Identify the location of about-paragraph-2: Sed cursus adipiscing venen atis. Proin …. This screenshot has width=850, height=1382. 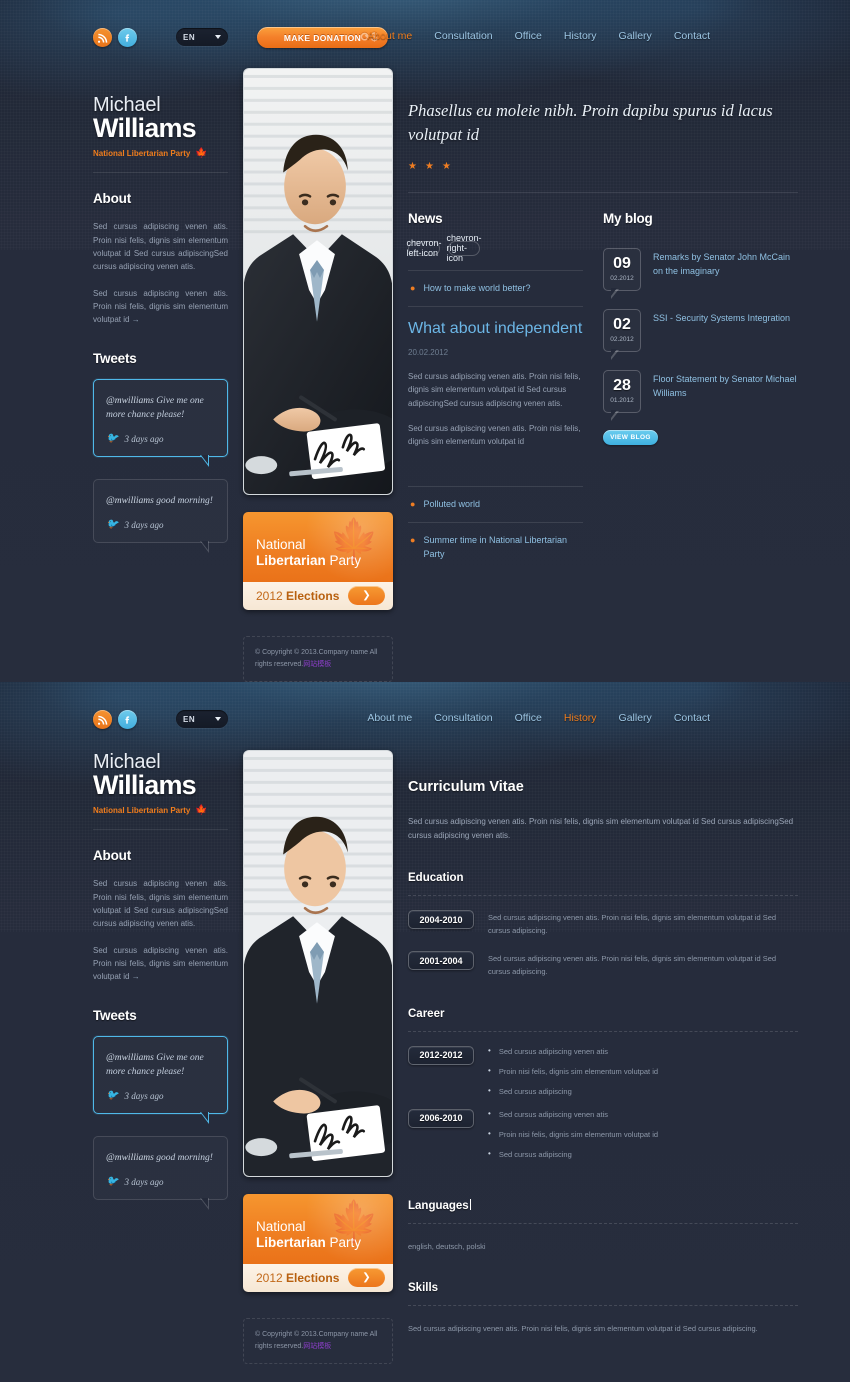
(160, 307).